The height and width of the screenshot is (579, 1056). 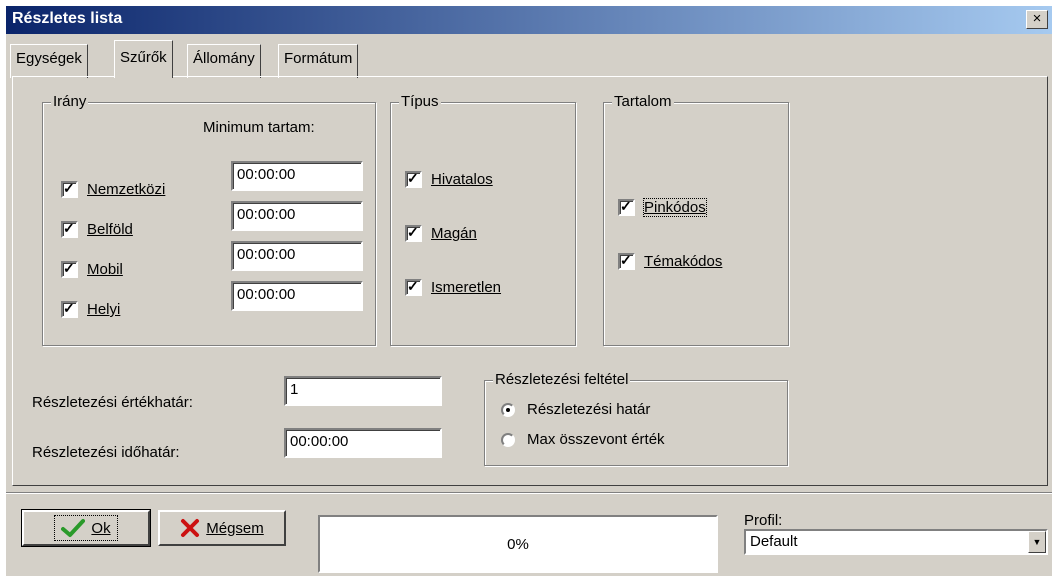 What do you see at coordinates (70, 101) in the screenshot?
I see `irany-group-label: Irány` at bounding box center [70, 101].